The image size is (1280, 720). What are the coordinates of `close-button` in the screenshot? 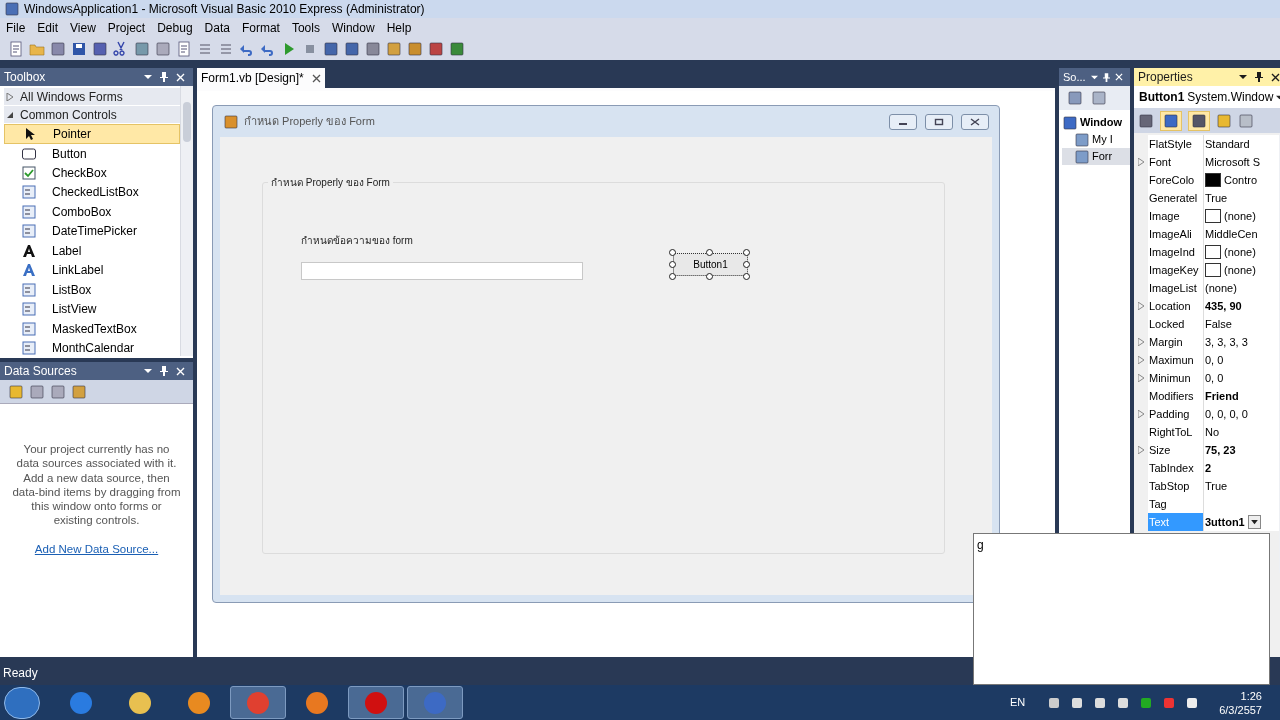 It's located at (975, 121).